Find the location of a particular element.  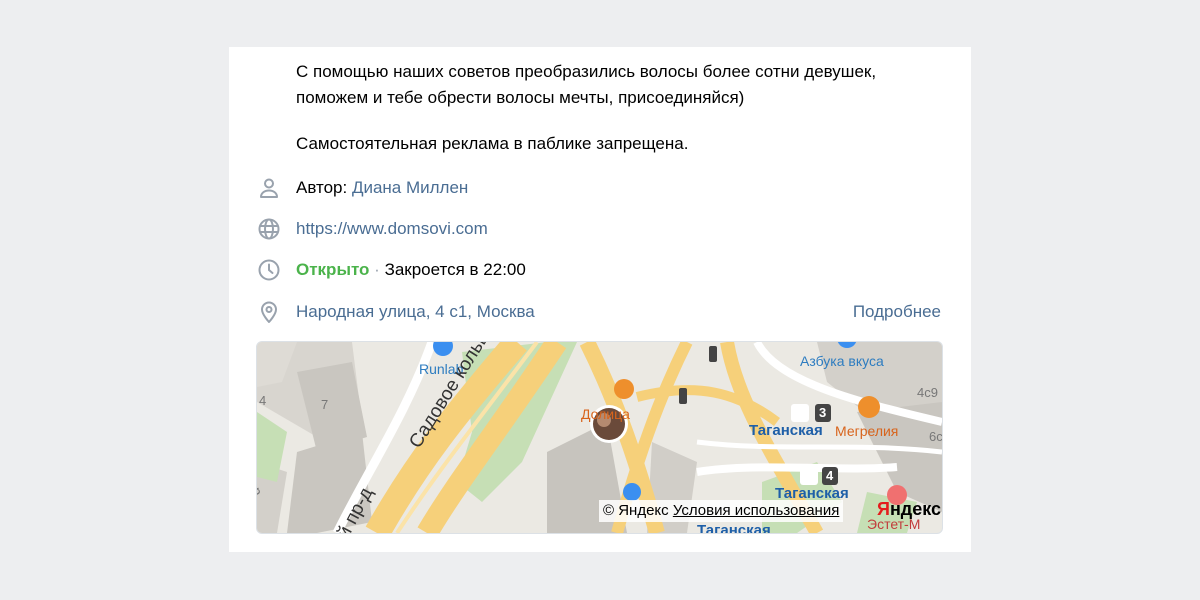

map-label-taganskaya-1: Таганская is located at coordinates (786, 430).